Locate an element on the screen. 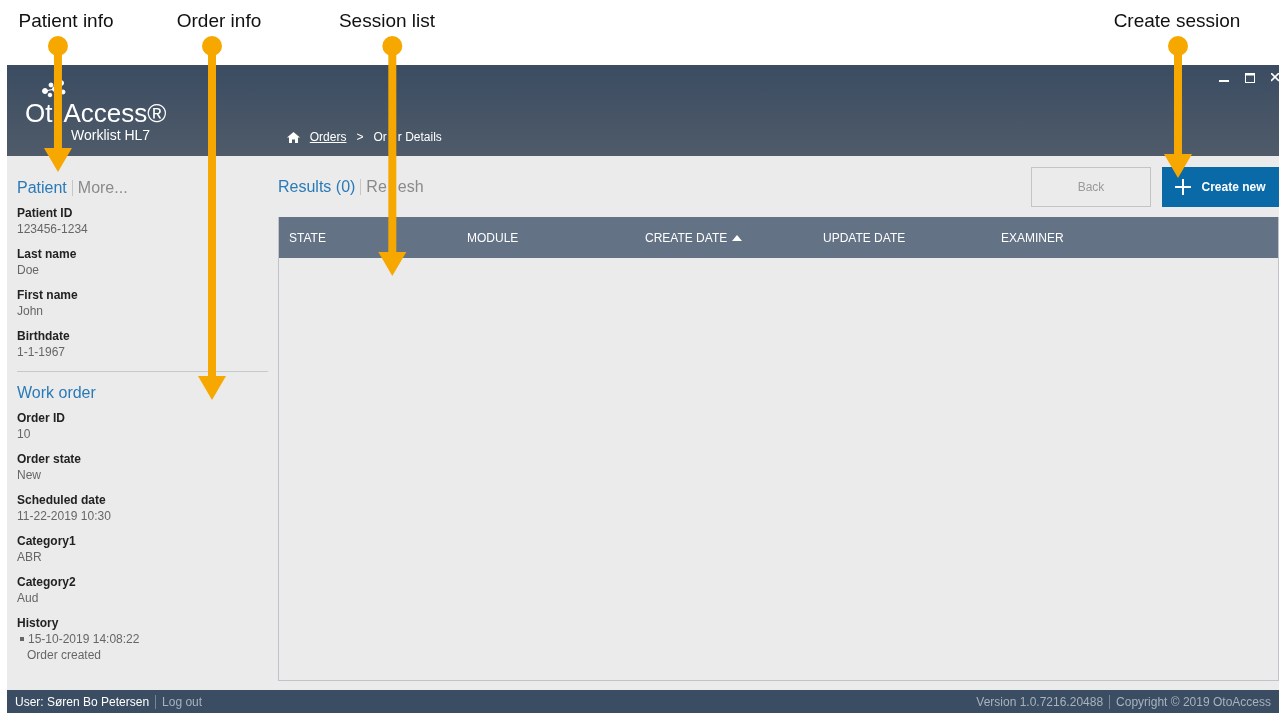  field-label: Birthdate is located at coordinates (44, 336).